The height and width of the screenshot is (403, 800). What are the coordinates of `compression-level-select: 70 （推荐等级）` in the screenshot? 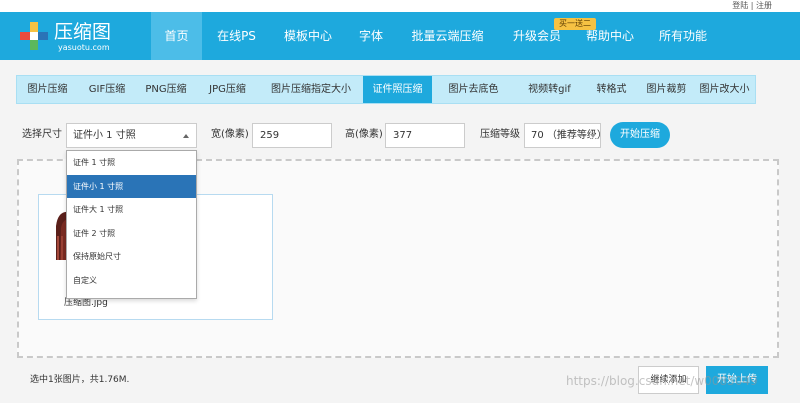 It's located at (562, 135).